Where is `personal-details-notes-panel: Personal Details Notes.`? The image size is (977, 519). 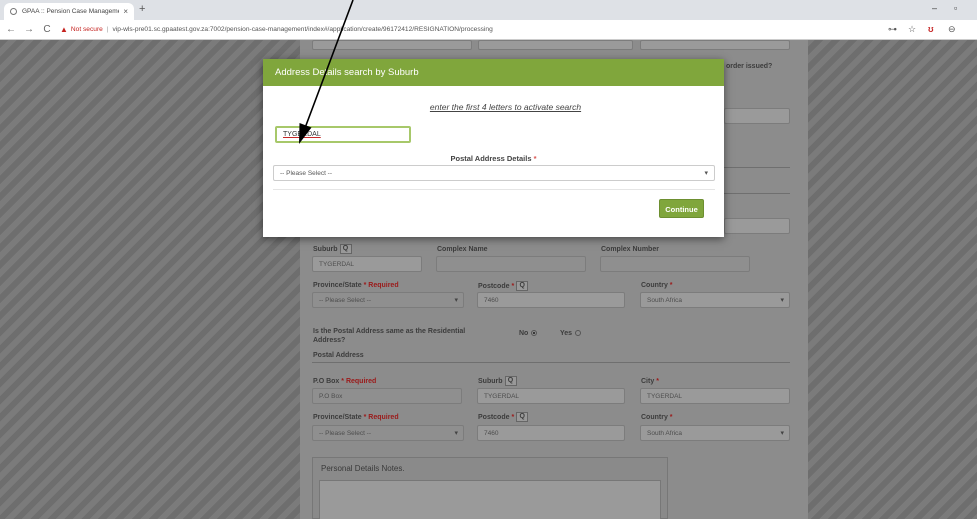 personal-details-notes-panel: Personal Details Notes. is located at coordinates (490, 488).